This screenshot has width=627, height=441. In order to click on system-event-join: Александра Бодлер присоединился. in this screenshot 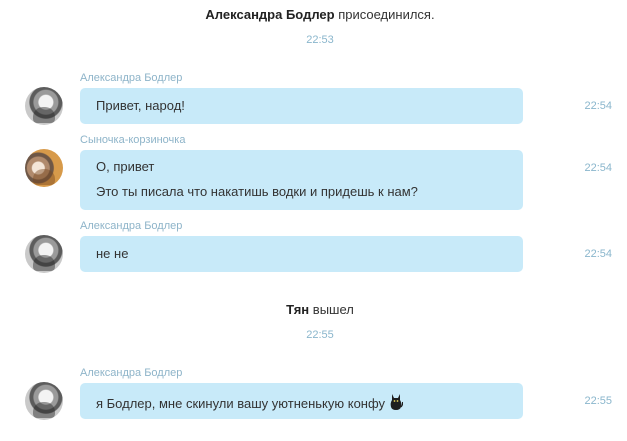, I will do `click(313, 14)`.